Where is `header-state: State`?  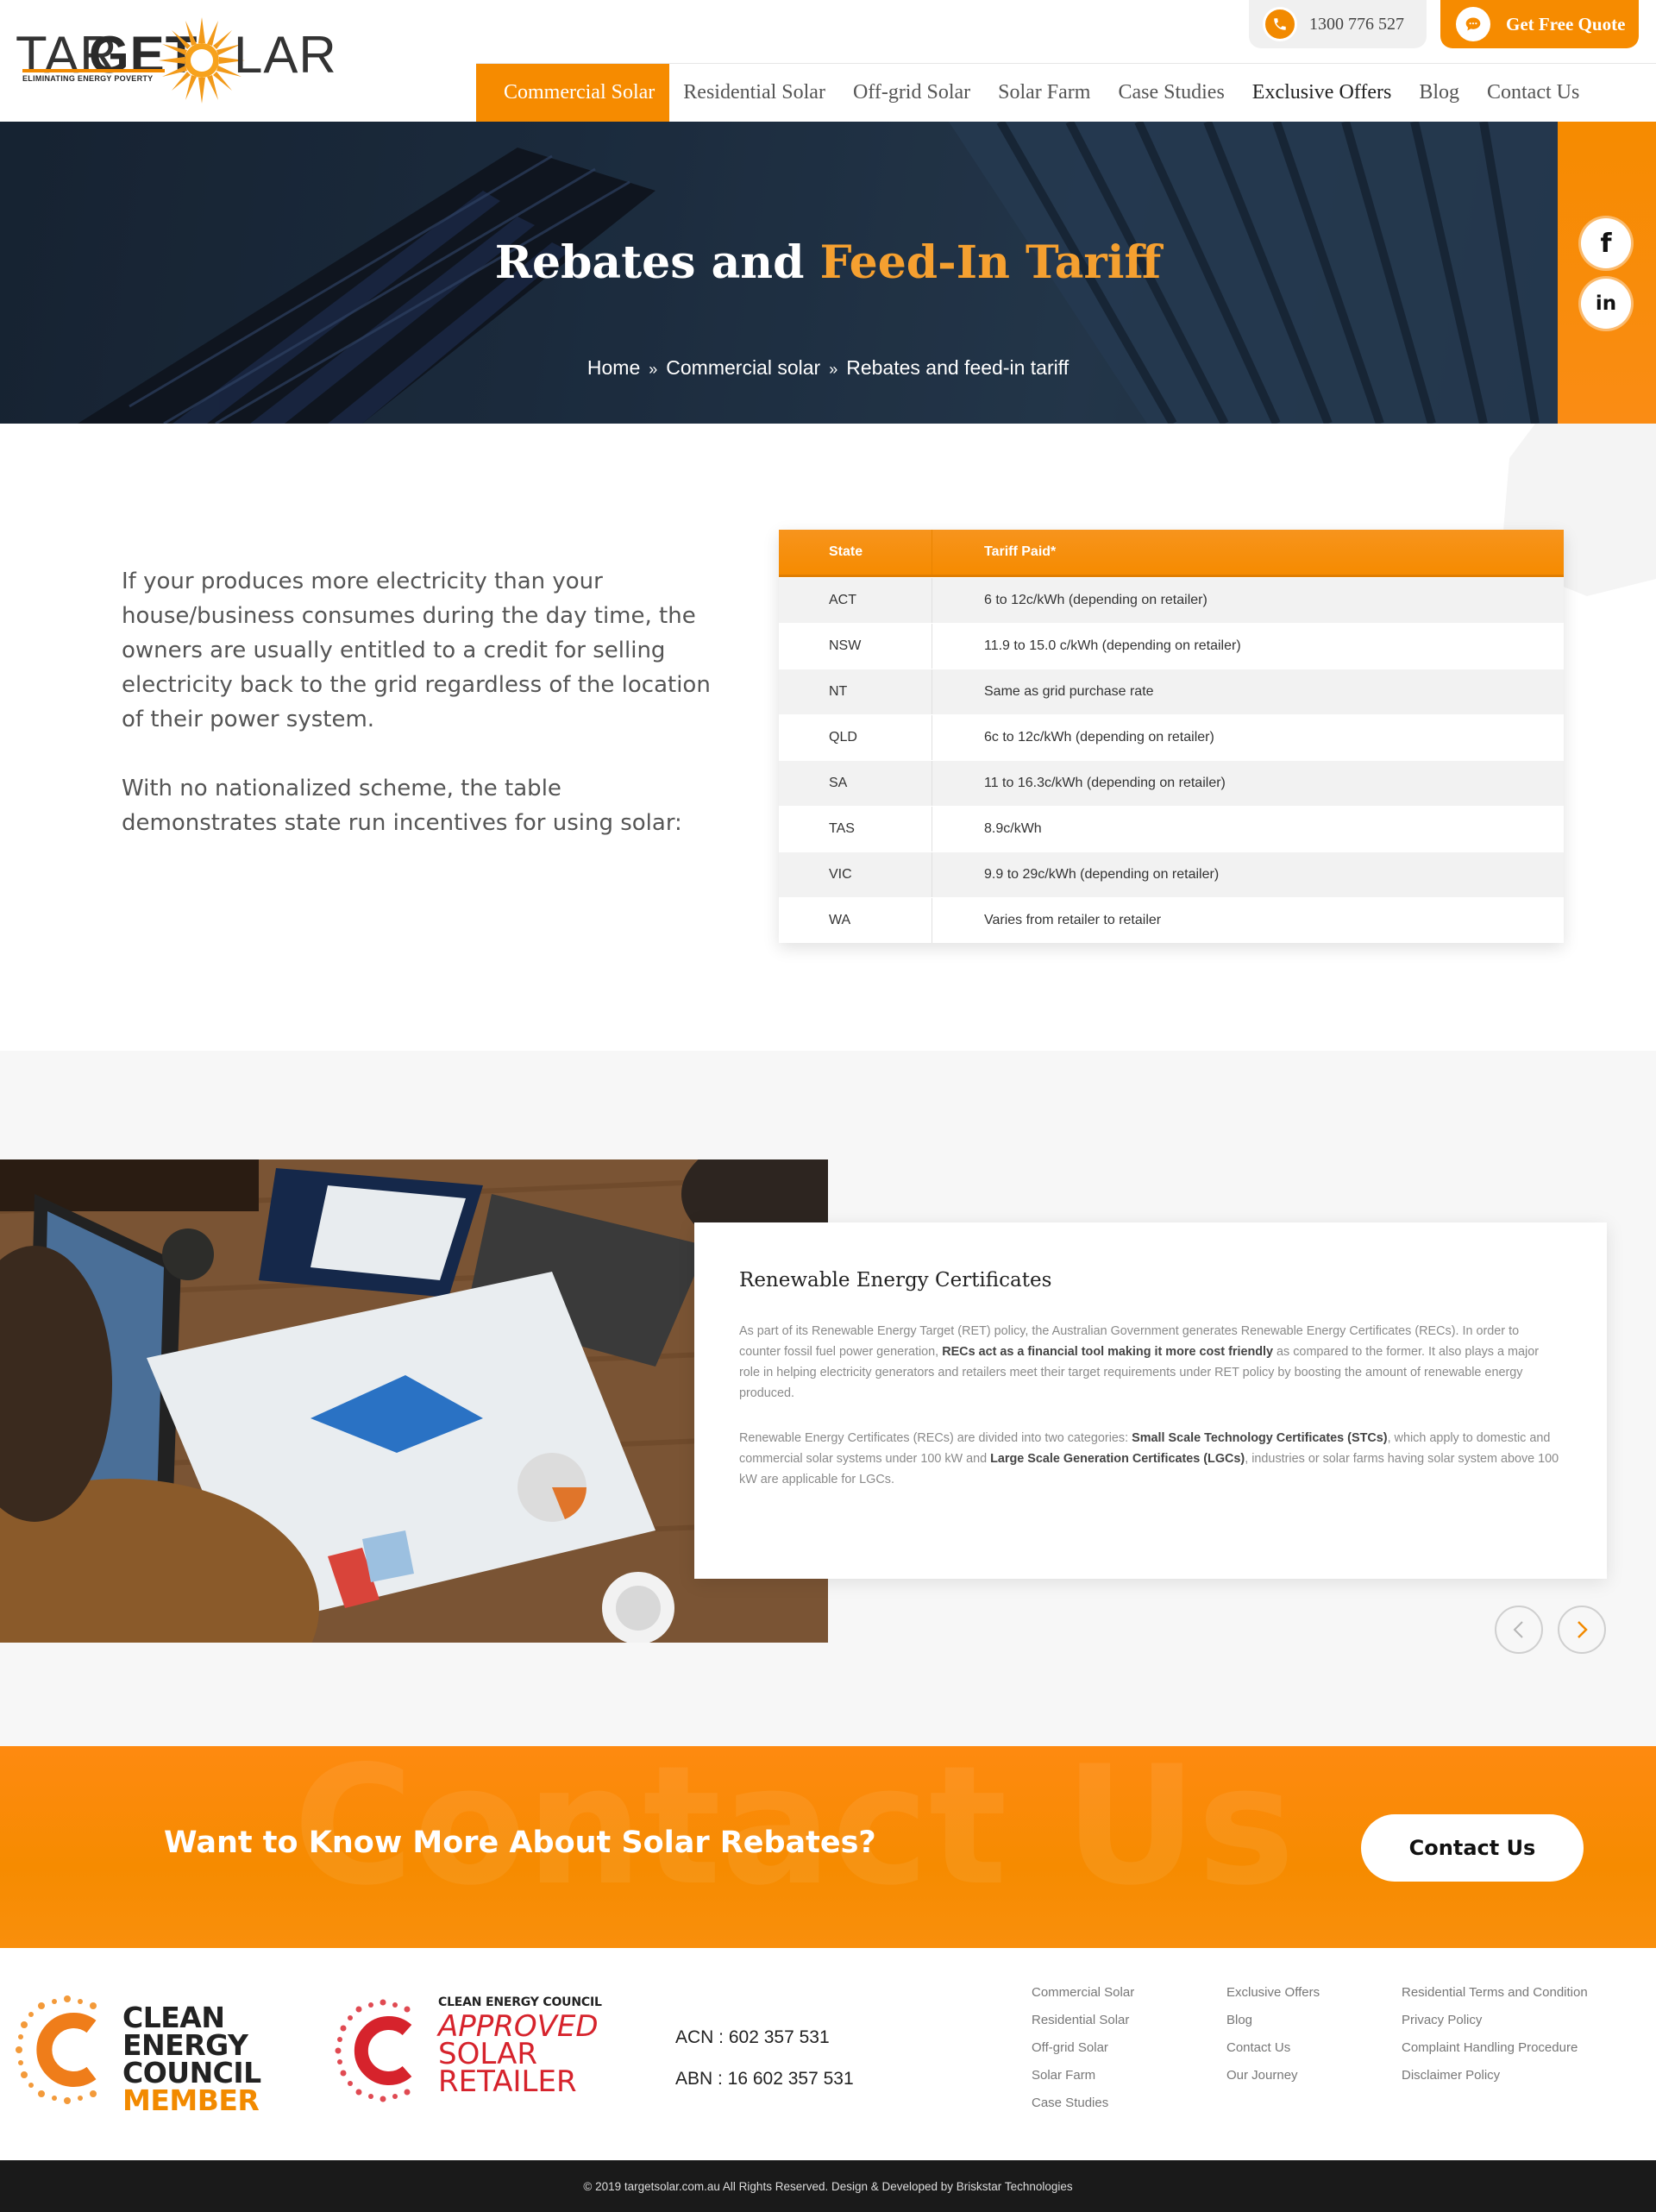 header-state: State is located at coordinates (855, 553).